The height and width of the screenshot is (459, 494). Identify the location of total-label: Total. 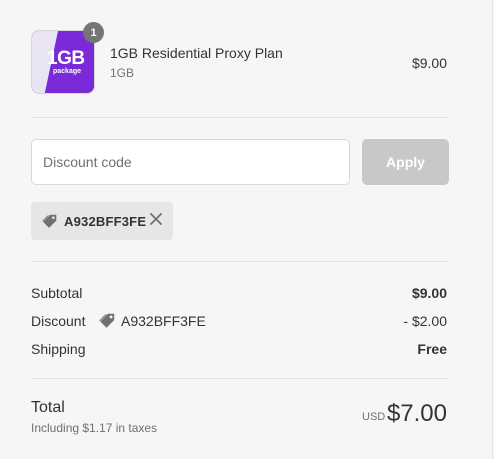
(48, 407).